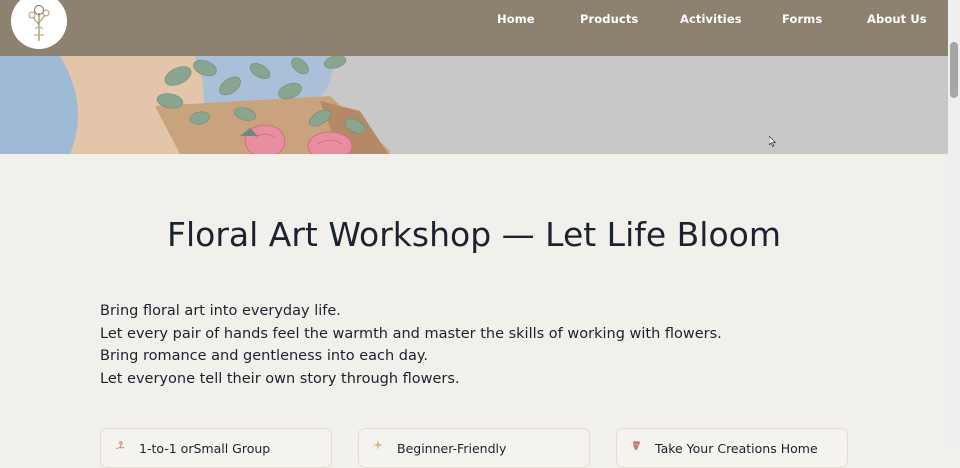 This screenshot has width=960, height=468. I want to click on nav-activities: Activities, so click(711, 19).